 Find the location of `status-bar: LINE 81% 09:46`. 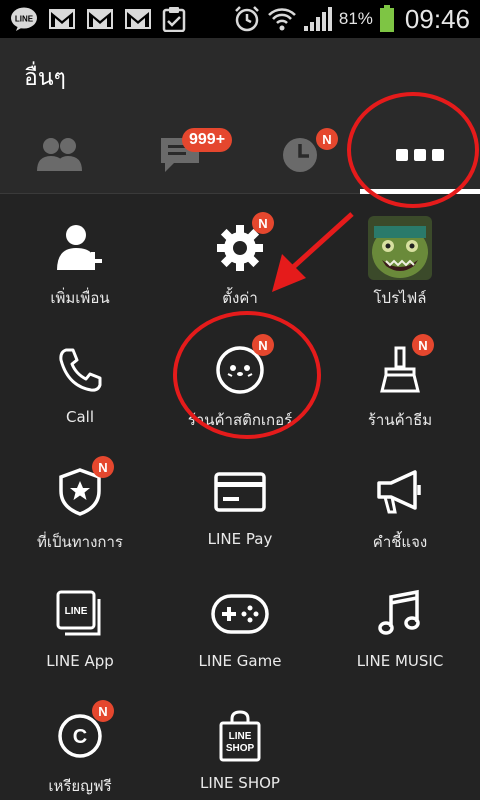

status-bar: LINE 81% 09:46 is located at coordinates (240, 19).